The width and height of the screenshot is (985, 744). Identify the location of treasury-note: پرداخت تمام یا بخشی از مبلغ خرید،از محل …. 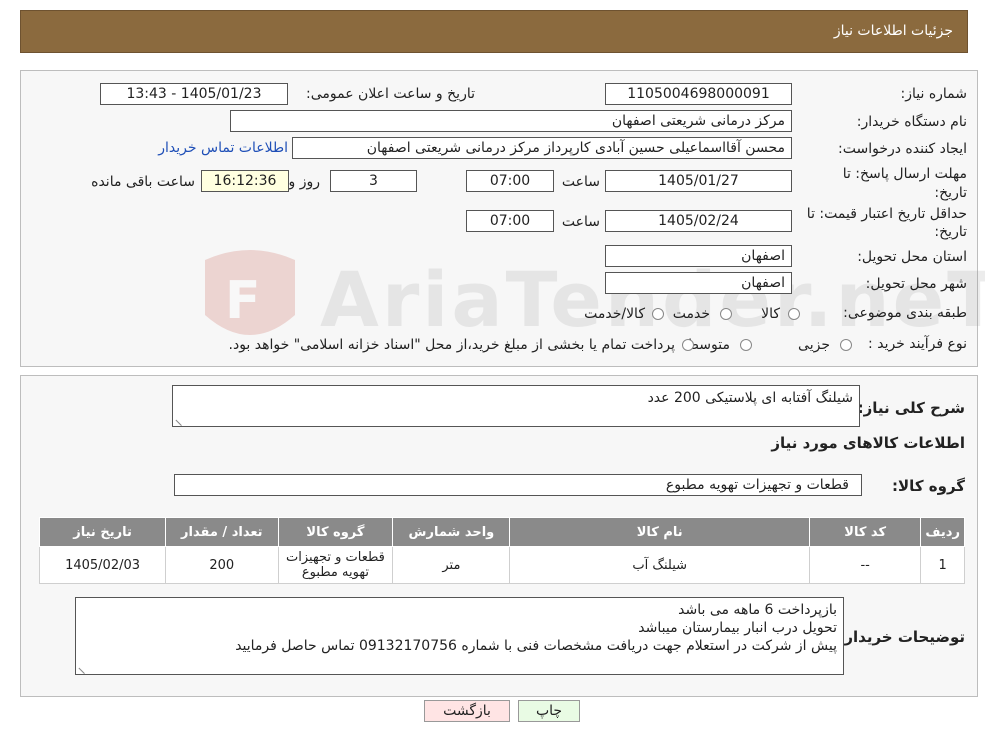
(451, 345).